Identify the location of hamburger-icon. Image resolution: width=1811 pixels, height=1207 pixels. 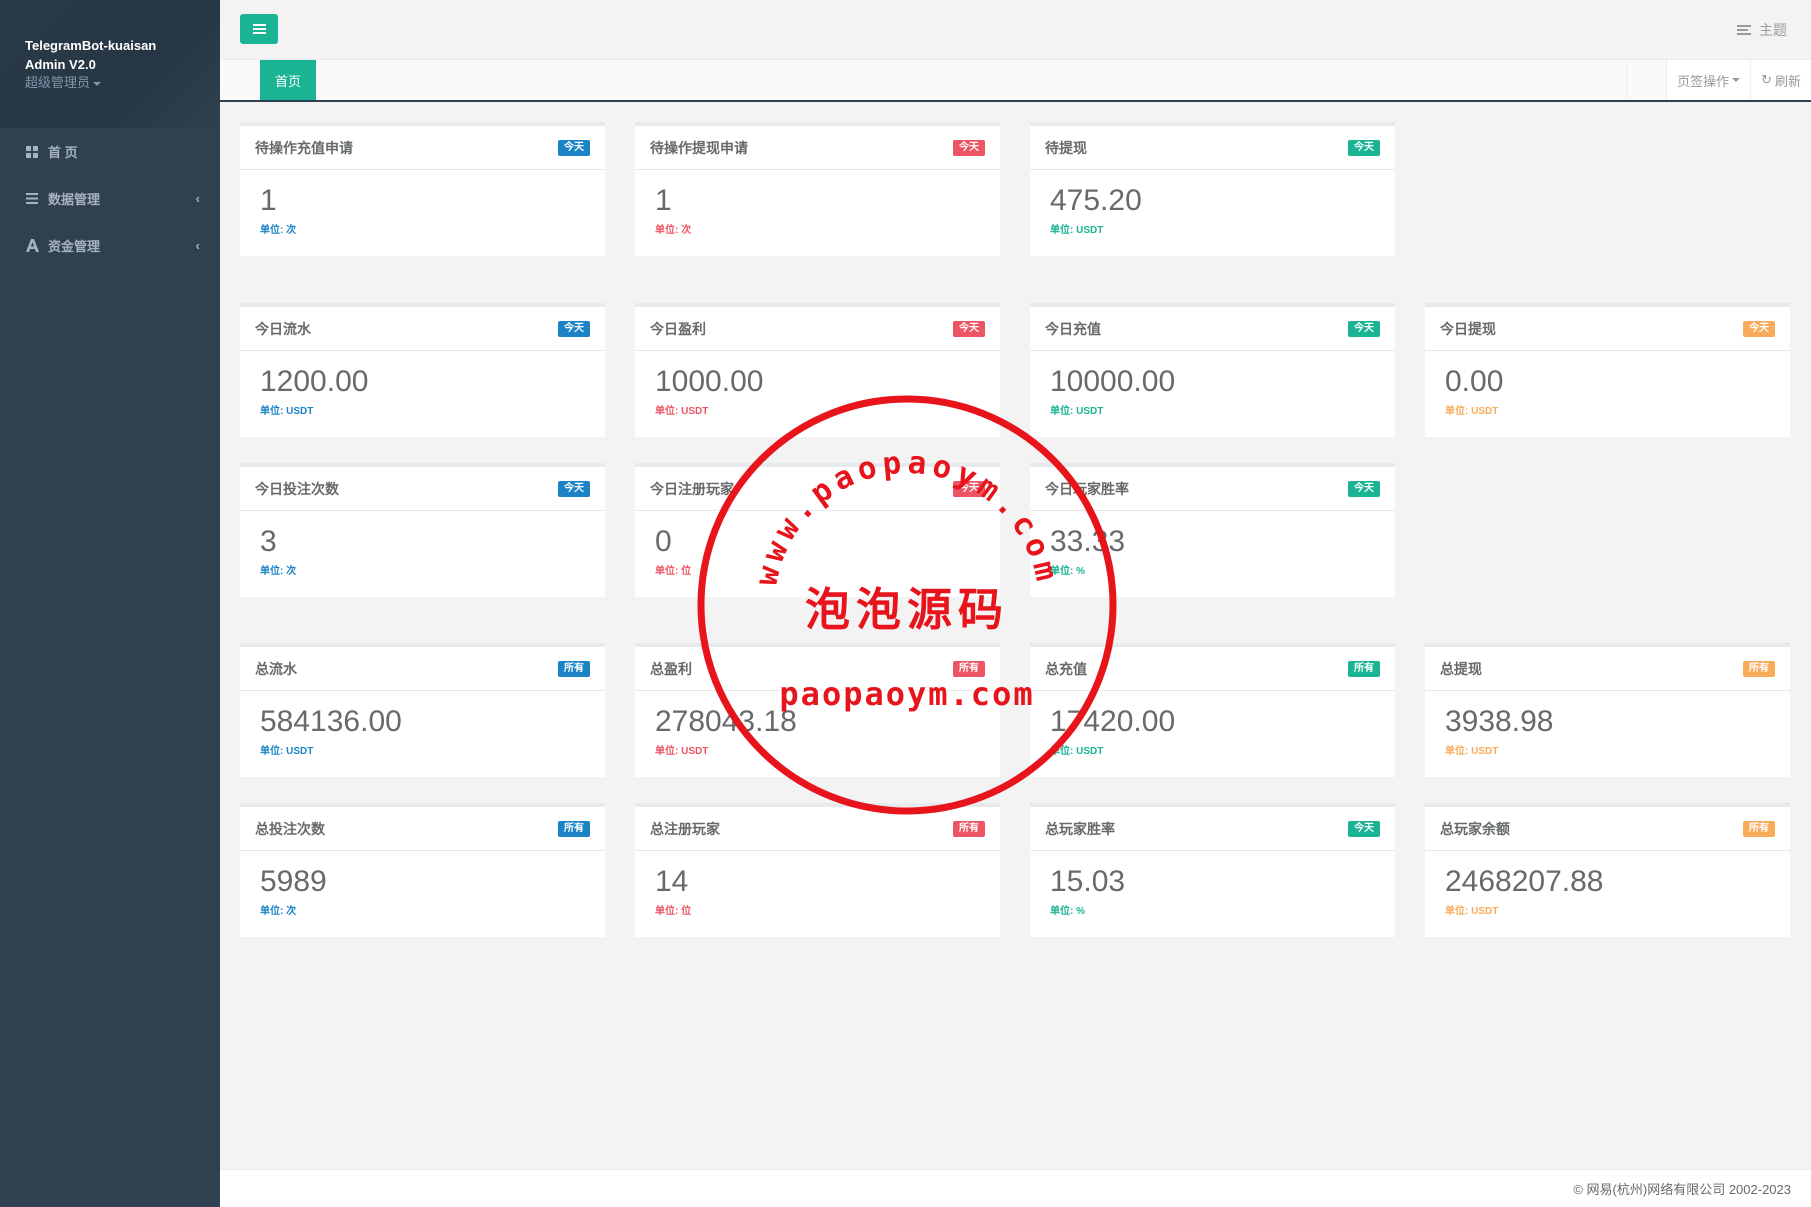
(259, 29).